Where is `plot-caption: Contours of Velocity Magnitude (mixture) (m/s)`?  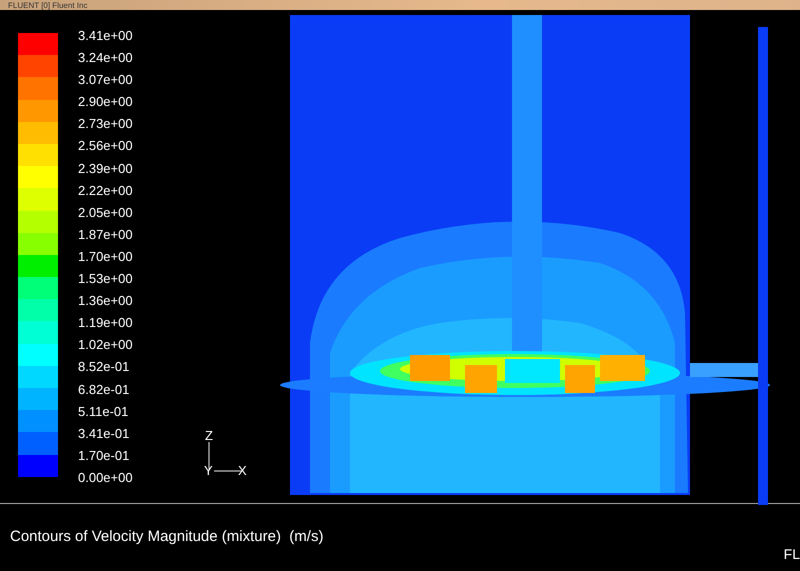
plot-caption: Contours of Velocity Magnitude (mixture) (m/s) is located at coordinates (167, 536).